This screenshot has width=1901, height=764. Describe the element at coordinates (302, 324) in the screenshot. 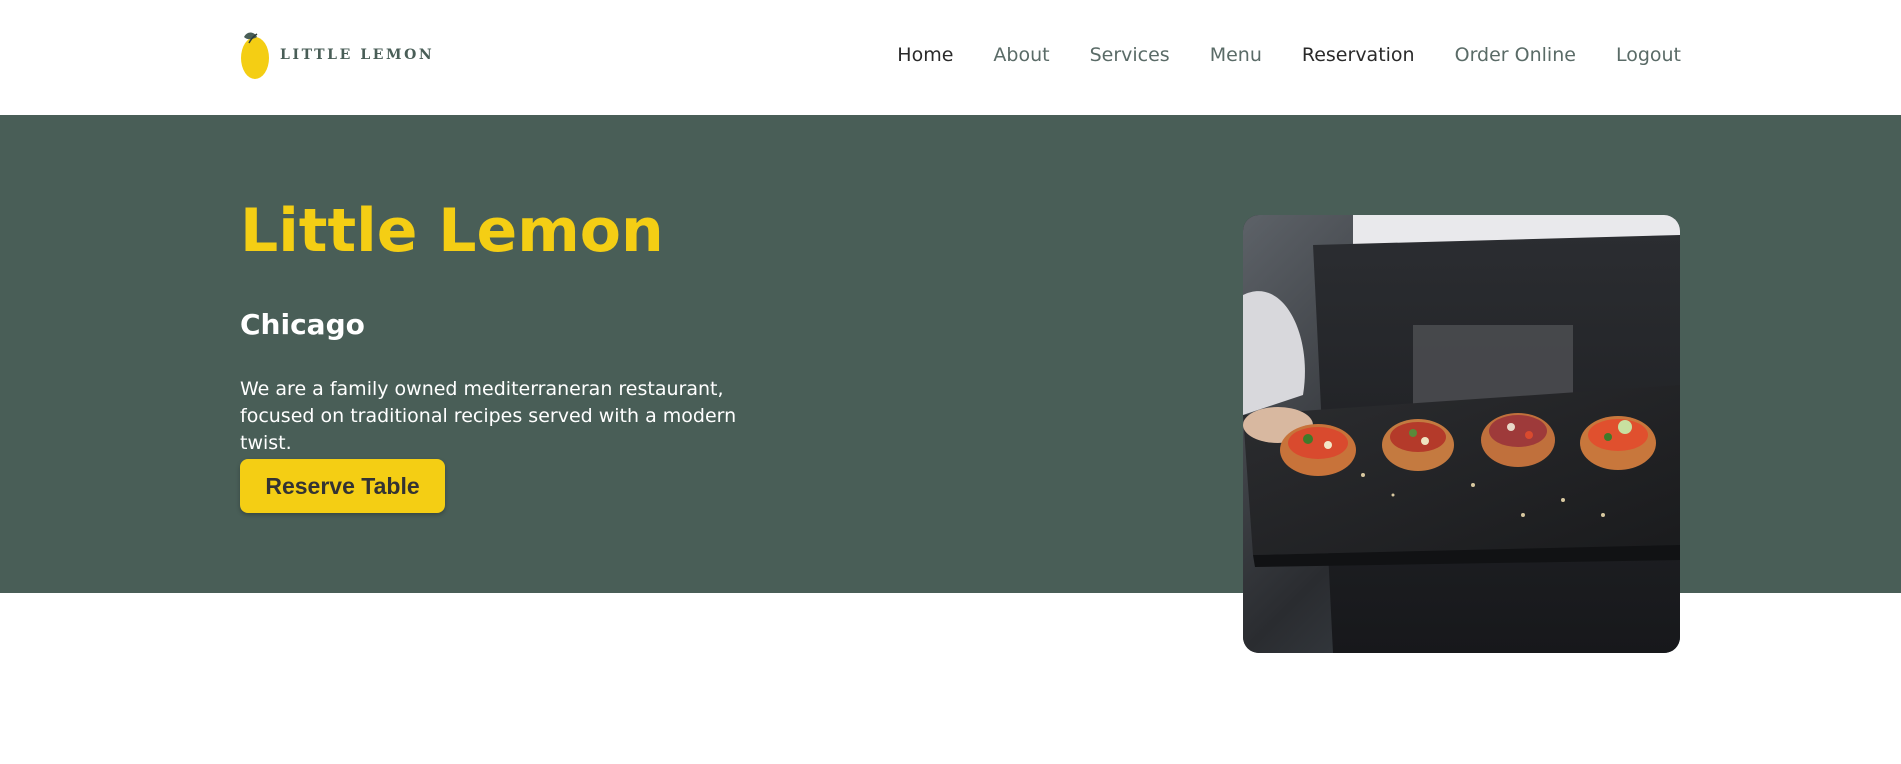

I see `hero-subtitle: Chicago` at that location.